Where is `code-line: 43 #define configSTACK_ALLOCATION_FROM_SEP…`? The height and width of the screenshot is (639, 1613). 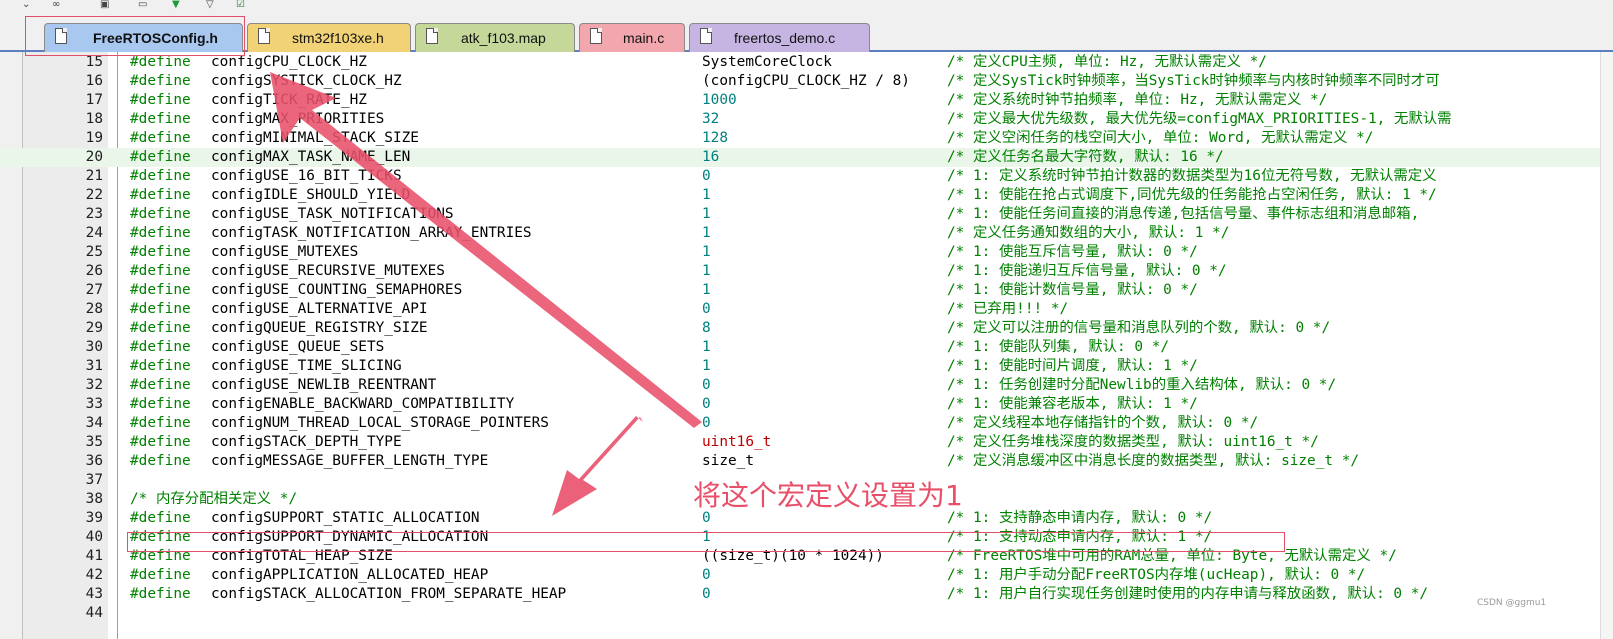
code-line: 43 #define configSTACK_ALLOCATION_FROM_SEP… is located at coordinates (806, 594).